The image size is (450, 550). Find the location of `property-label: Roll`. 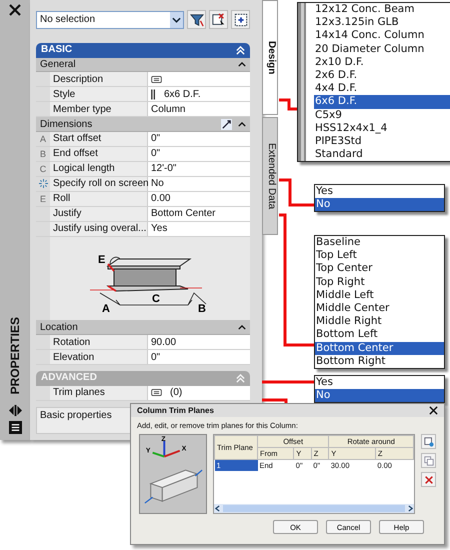

property-label: Roll is located at coordinates (99, 199).